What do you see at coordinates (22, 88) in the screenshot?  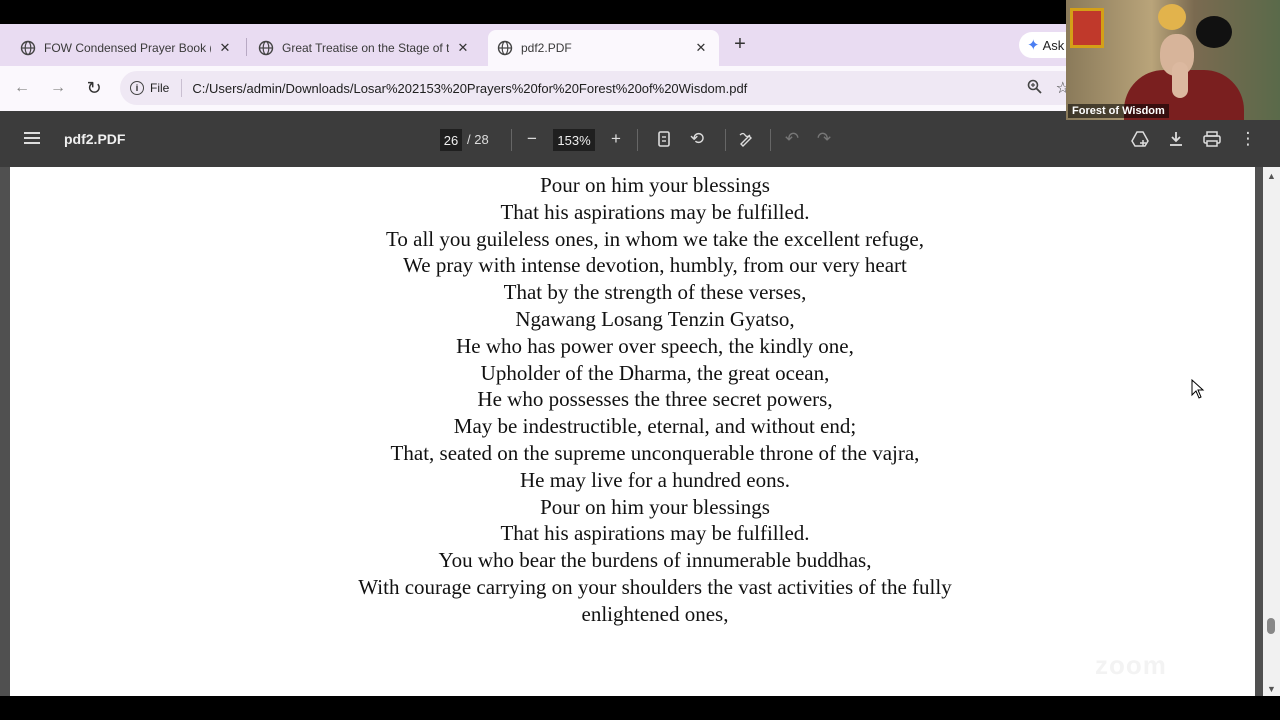 I see `back-arrow-icon: ←` at bounding box center [22, 88].